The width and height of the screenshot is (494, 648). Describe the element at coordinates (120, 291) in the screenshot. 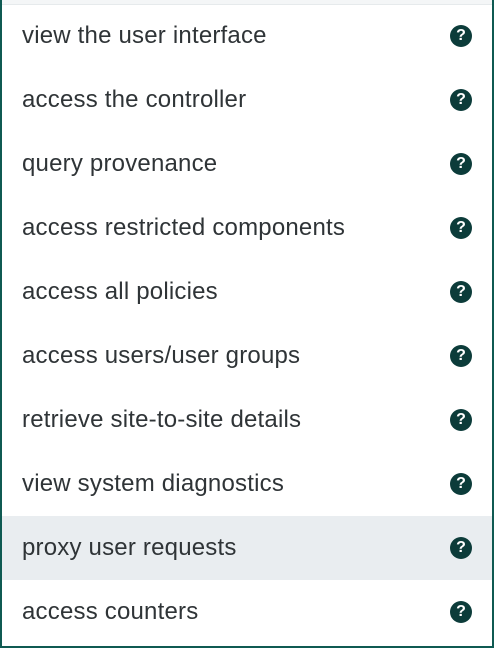

I see `policy-label: access all policies` at that location.